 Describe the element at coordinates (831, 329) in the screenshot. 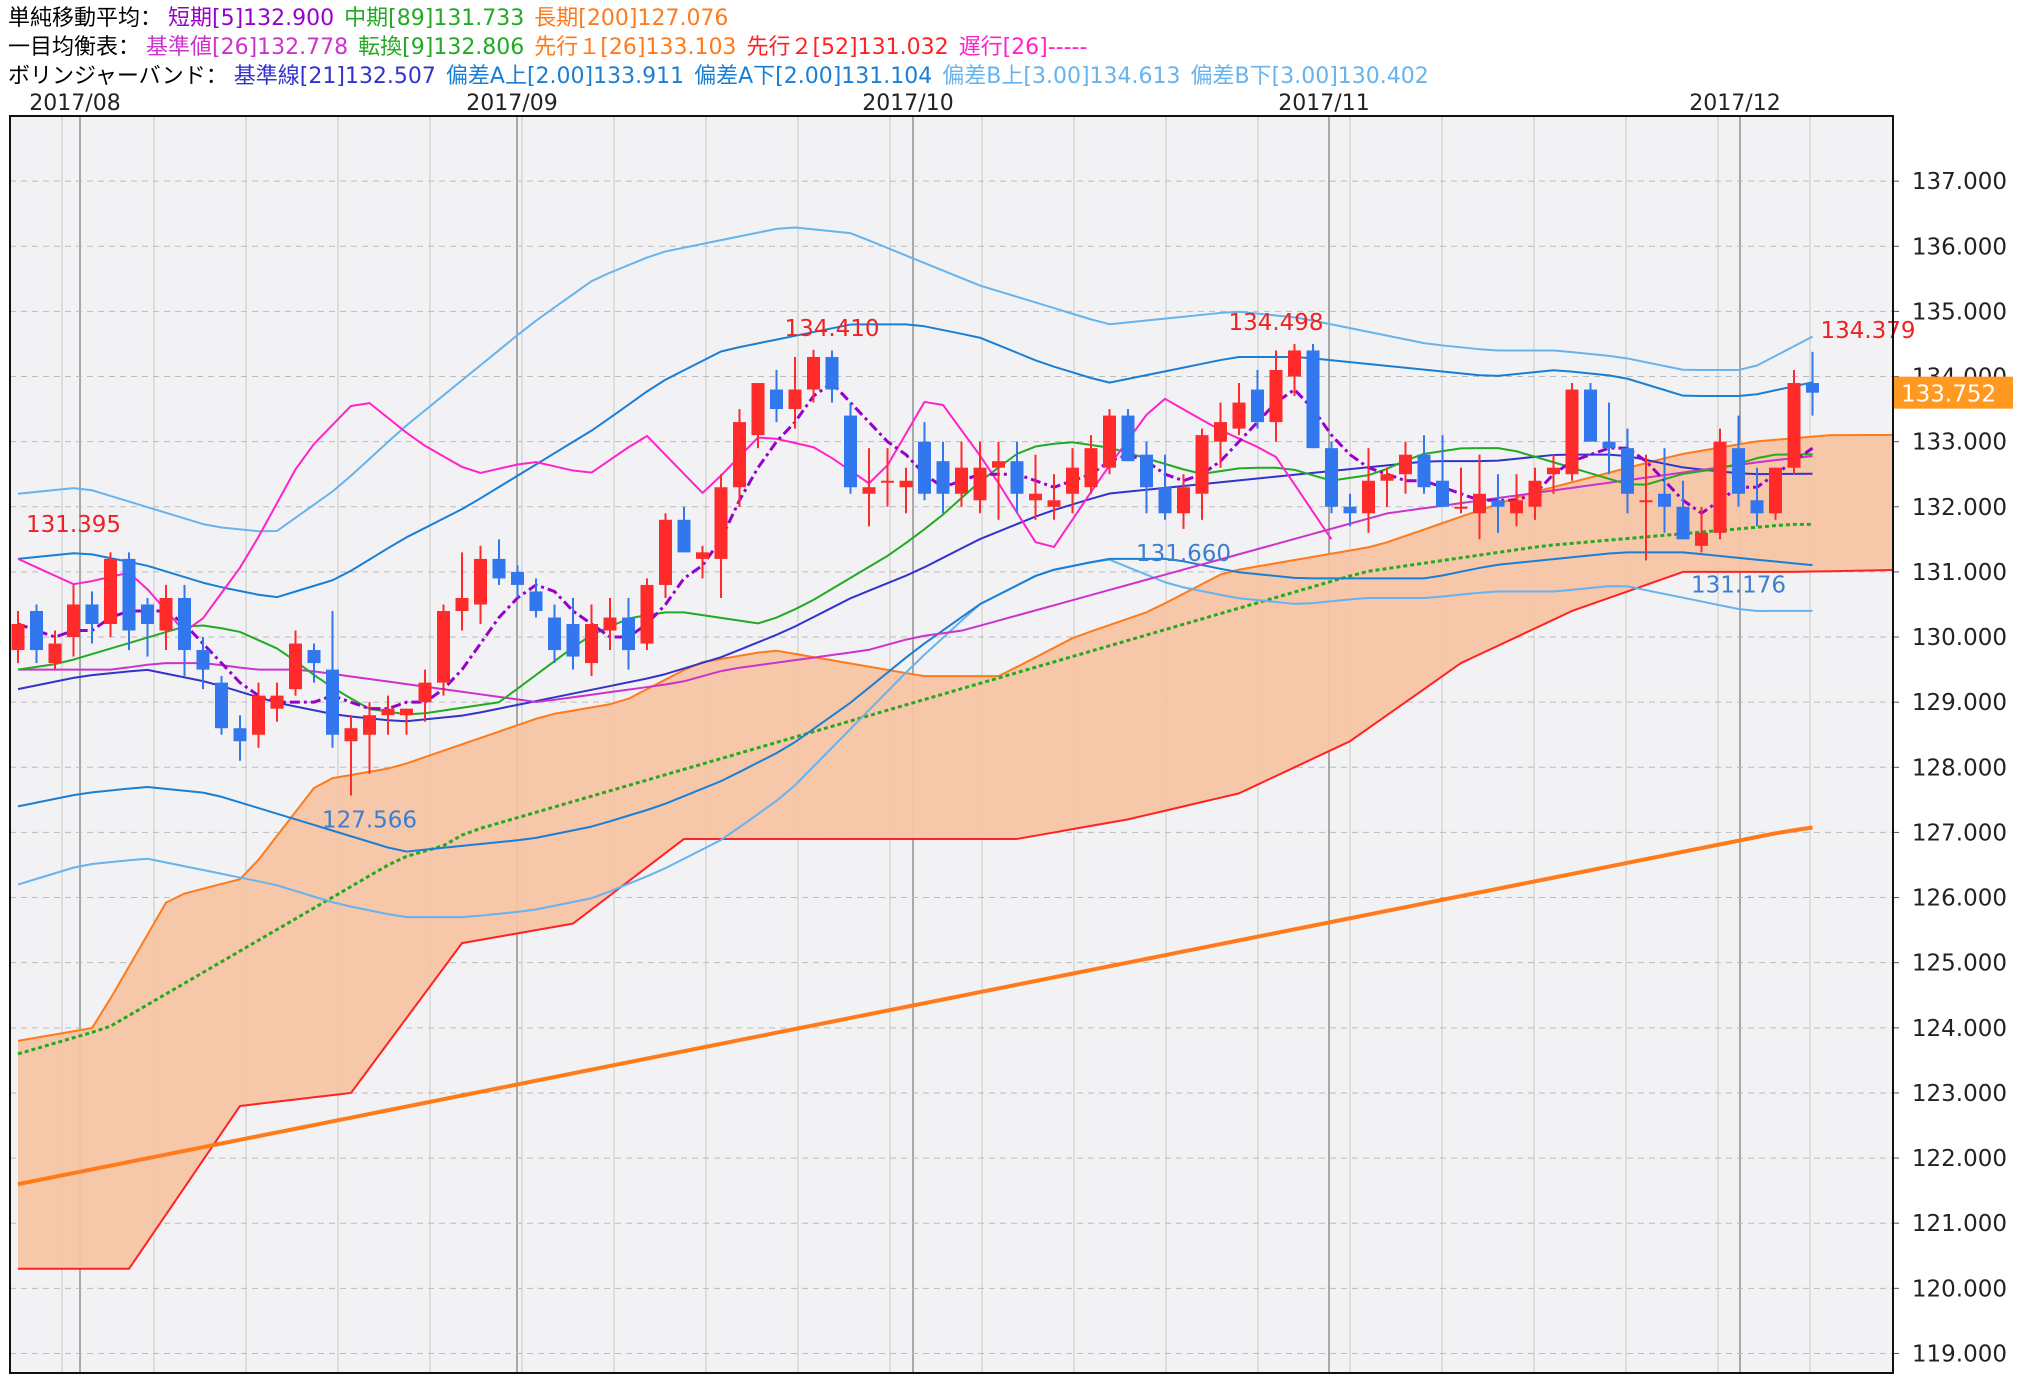

I see `price-annotation: 134.410` at that location.